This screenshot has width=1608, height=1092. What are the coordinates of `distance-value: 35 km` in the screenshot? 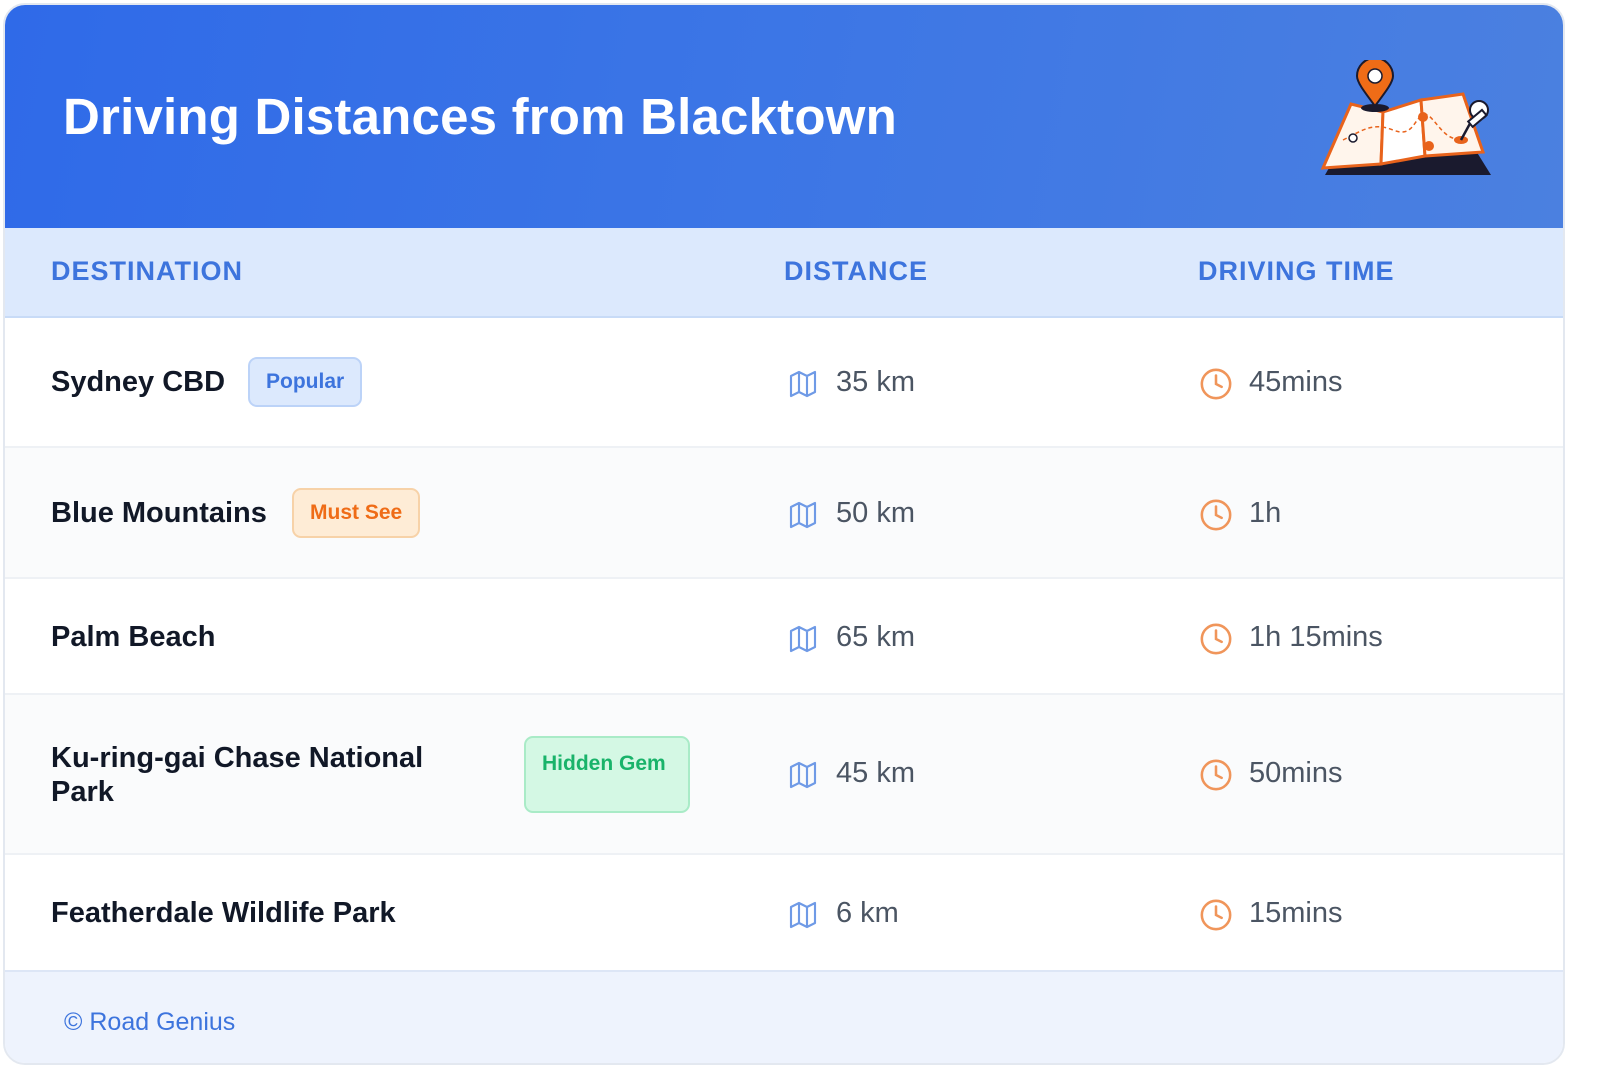 It's located at (875, 382).